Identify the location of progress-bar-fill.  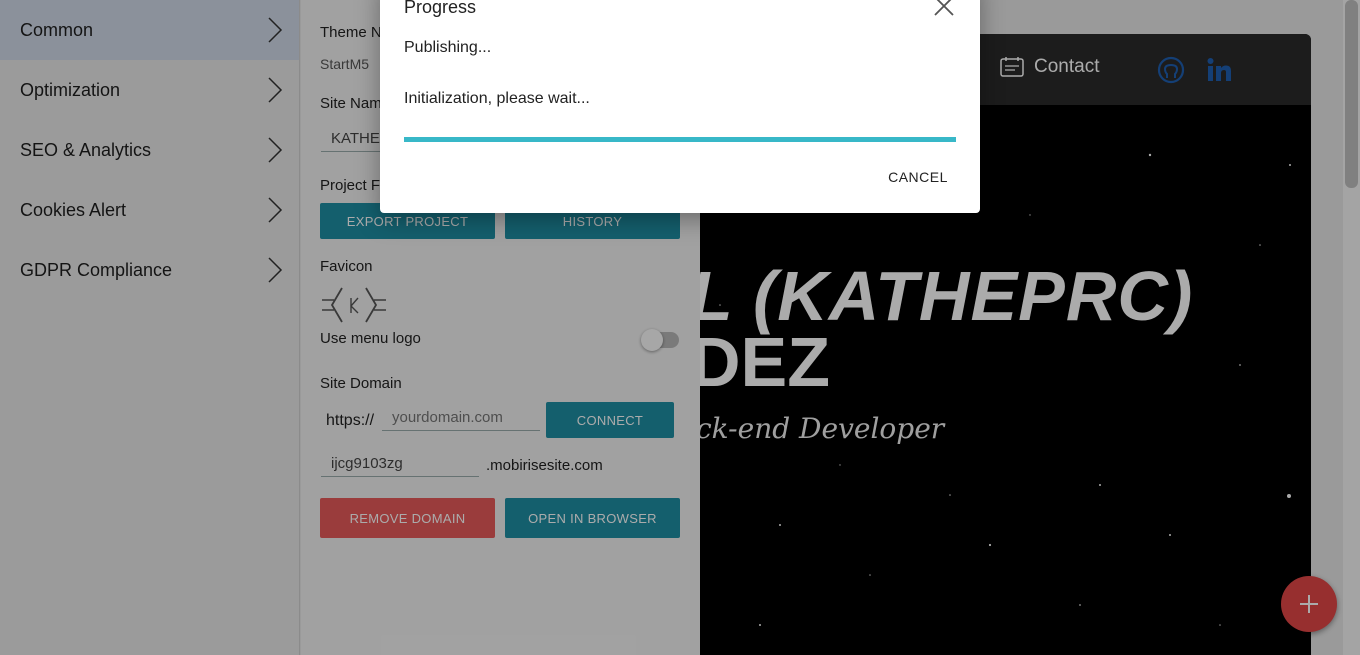
(680, 139).